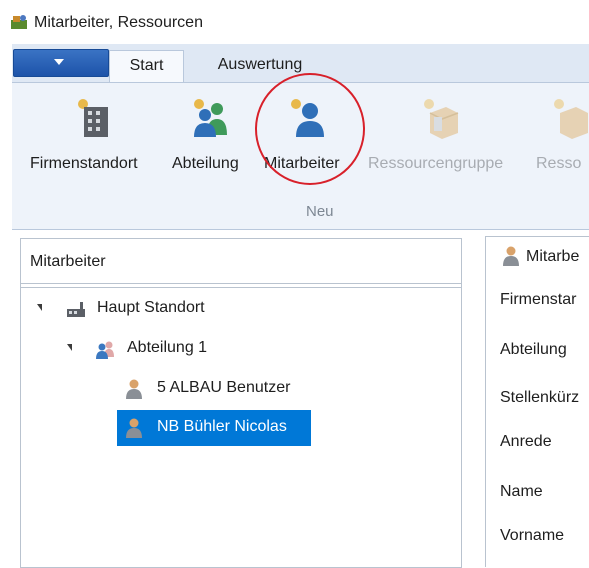  Describe the element at coordinates (436, 163) in the screenshot. I see `ressourcengruppe-label: Ressourcengruppe` at that location.